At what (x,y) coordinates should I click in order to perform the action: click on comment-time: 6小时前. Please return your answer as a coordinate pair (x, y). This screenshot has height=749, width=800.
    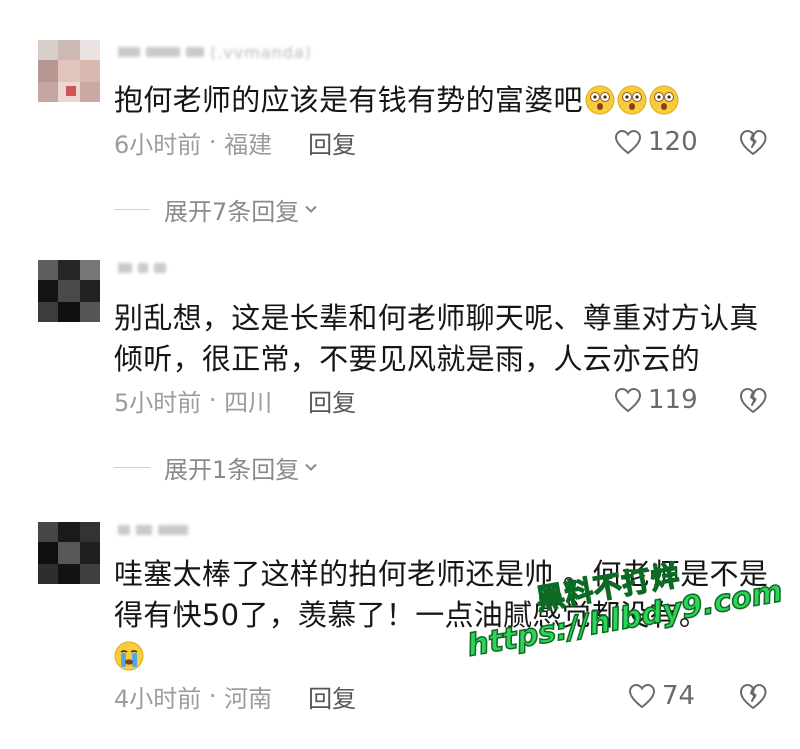
    Looking at the image, I should click on (158, 144).